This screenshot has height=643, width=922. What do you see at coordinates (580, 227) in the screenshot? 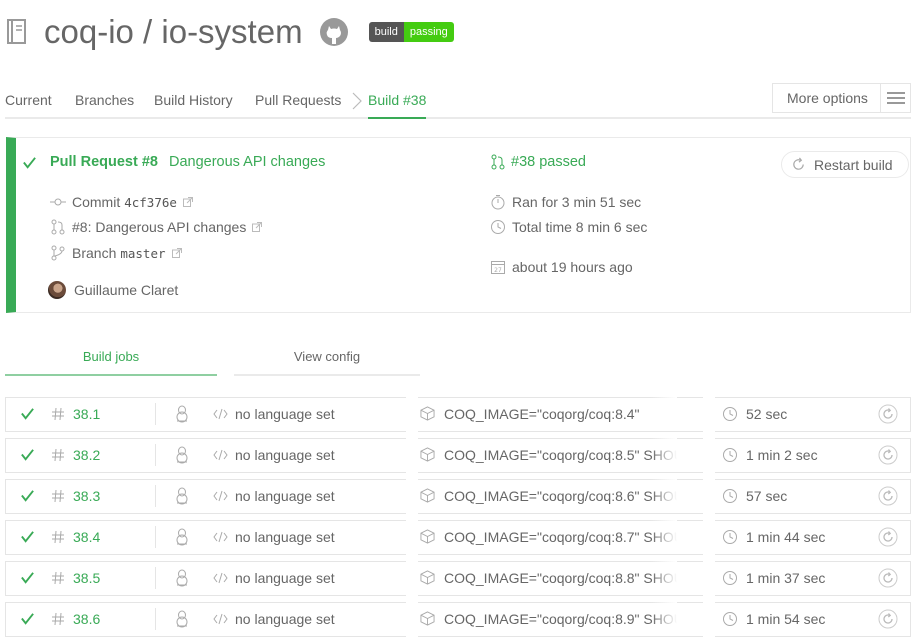
I see `total-time: Total time 8 min 6 sec` at bounding box center [580, 227].